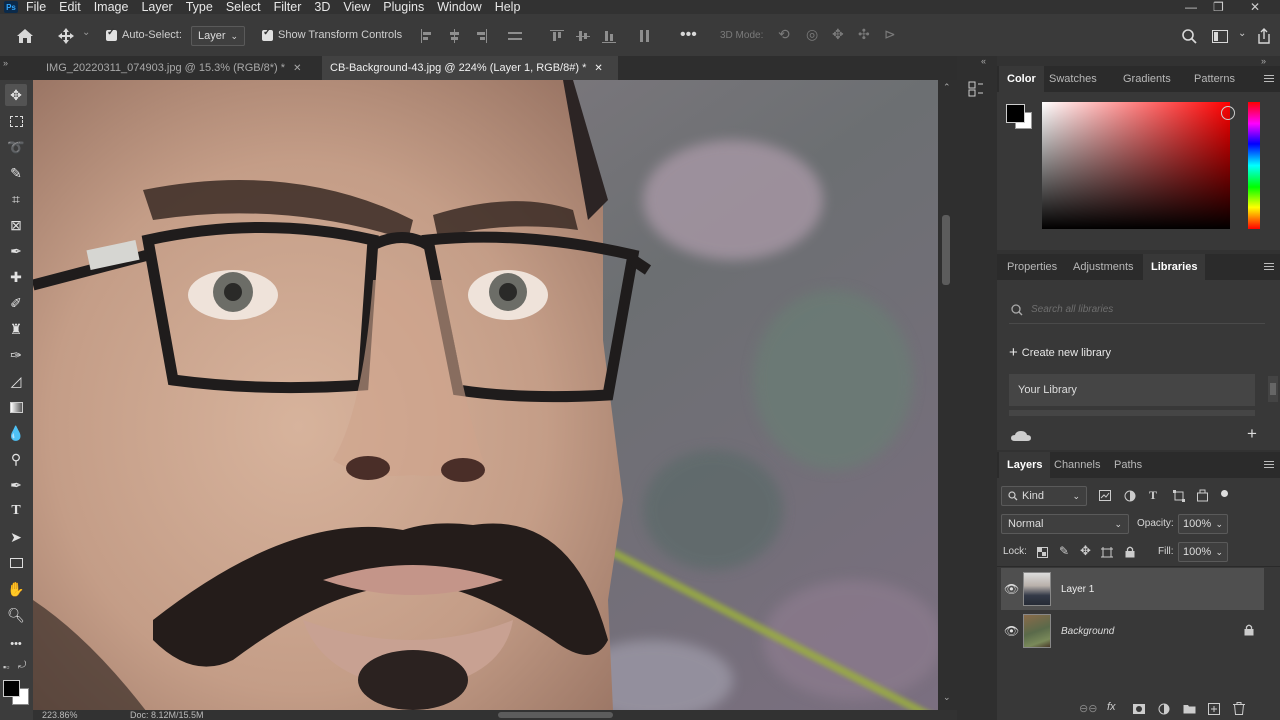 This screenshot has height=720, width=1280. I want to click on history-panel-icon, so click(976, 89).